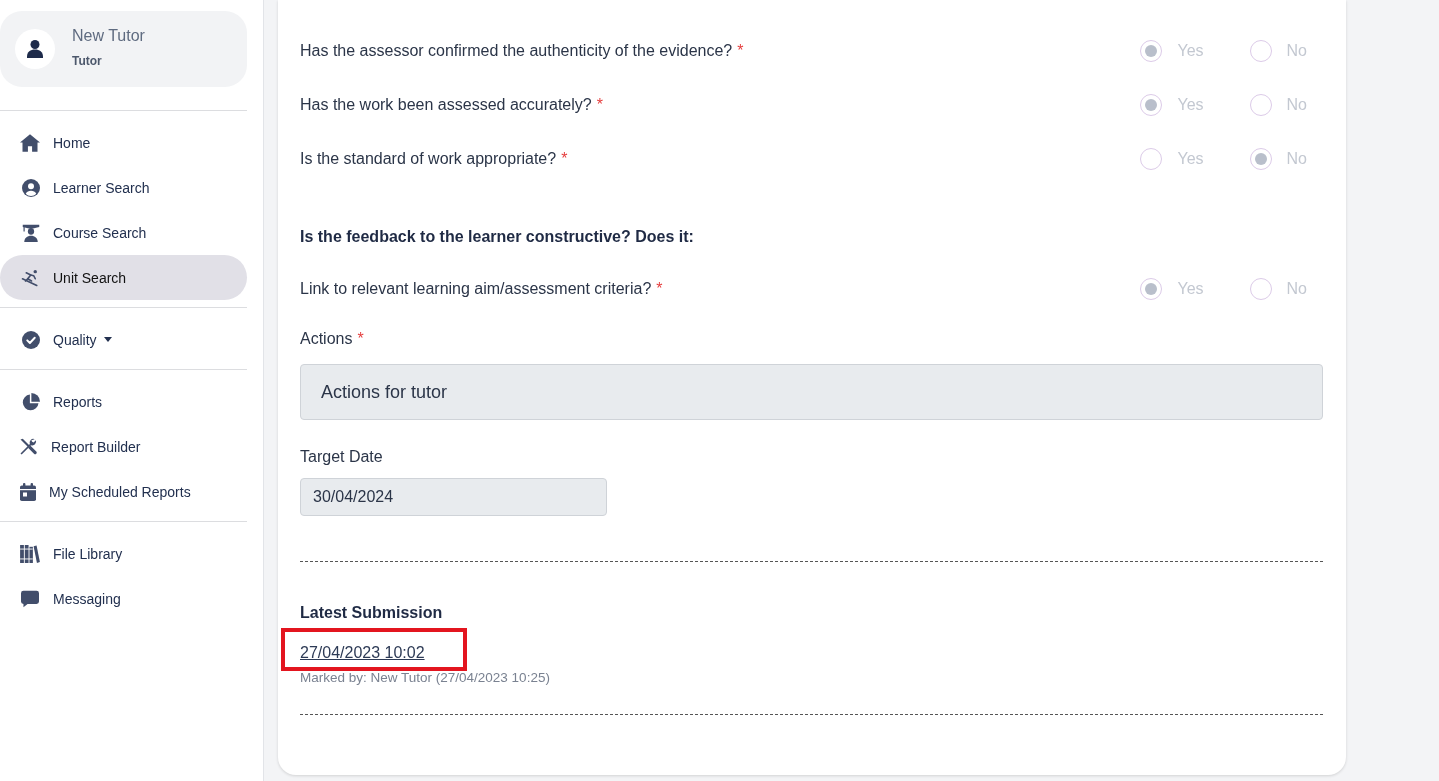 Image resolution: width=1439 pixels, height=781 pixels. What do you see at coordinates (476, 289) in the screenshot?
I see `question-text: Link to relevant learning aim/assessment criteria?` at bounding box center [476, 289].